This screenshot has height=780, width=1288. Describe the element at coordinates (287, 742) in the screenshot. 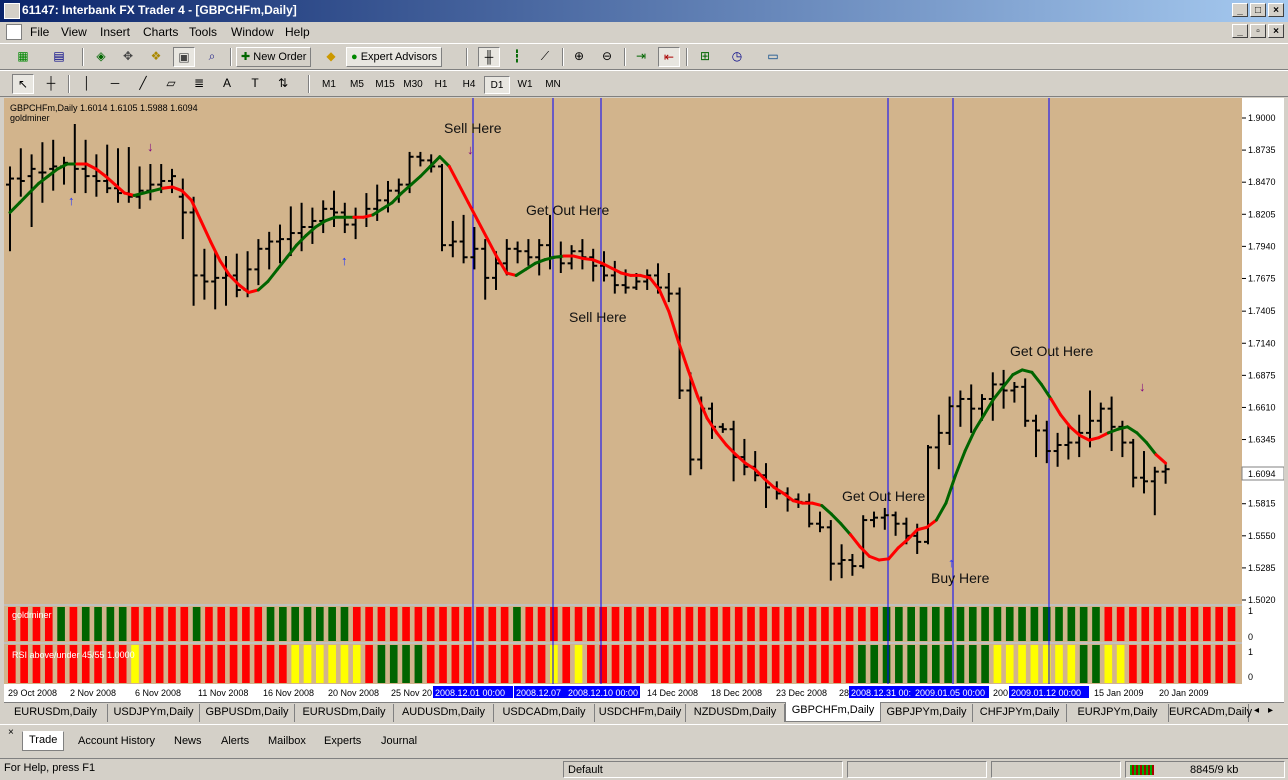

I see `terminal-tab-mailbox: Mailbox` at that location.